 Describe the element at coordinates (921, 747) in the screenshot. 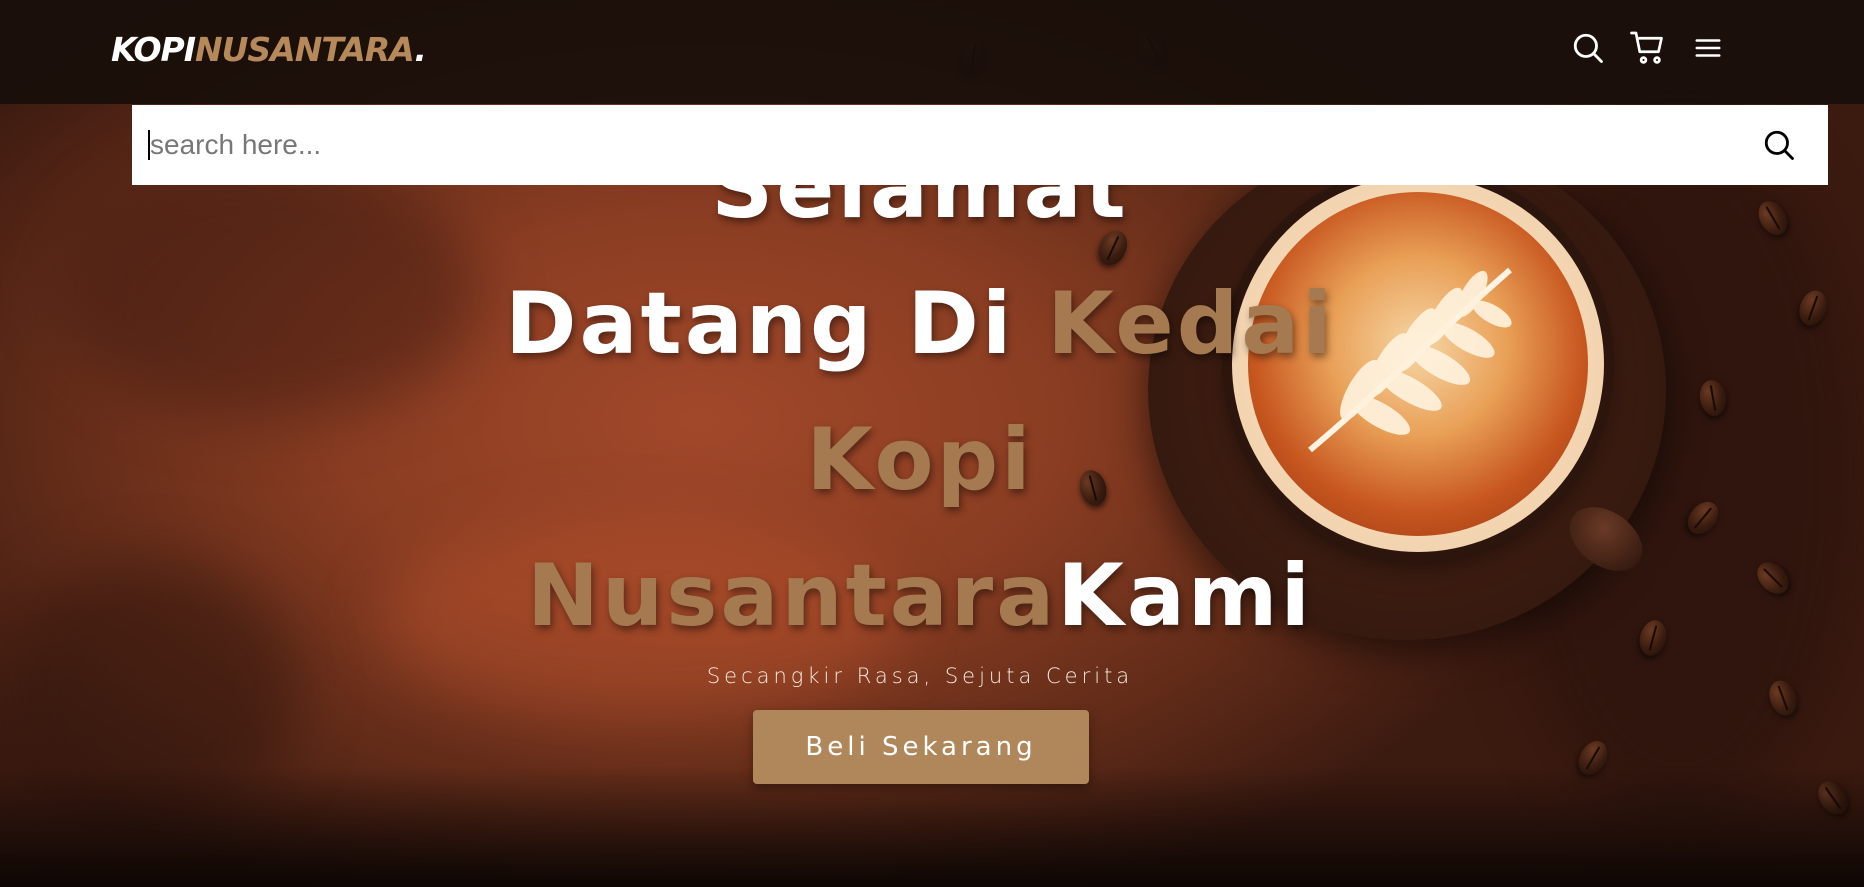

I see `buy-now-button: Beli Sekarang` at that location.